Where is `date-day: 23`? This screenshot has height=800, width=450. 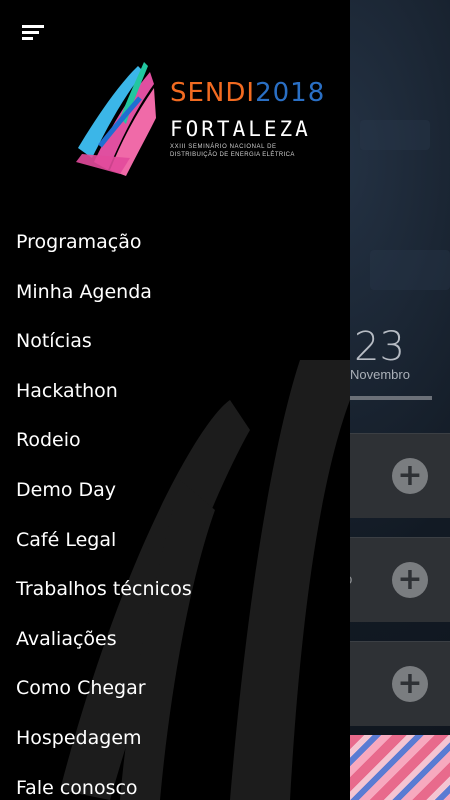
date-day: 23 is located at coordinates (379, 347).